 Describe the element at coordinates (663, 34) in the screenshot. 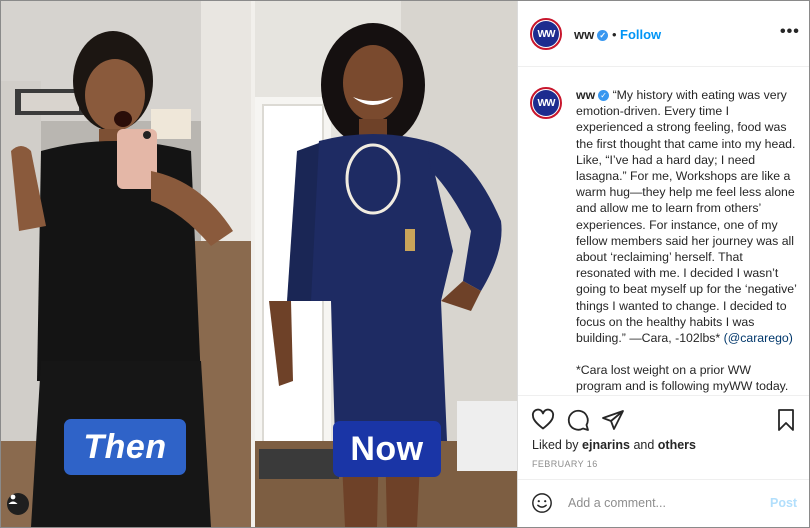

I see `post-header: WW ww ✓ • Follow •••` at that location.